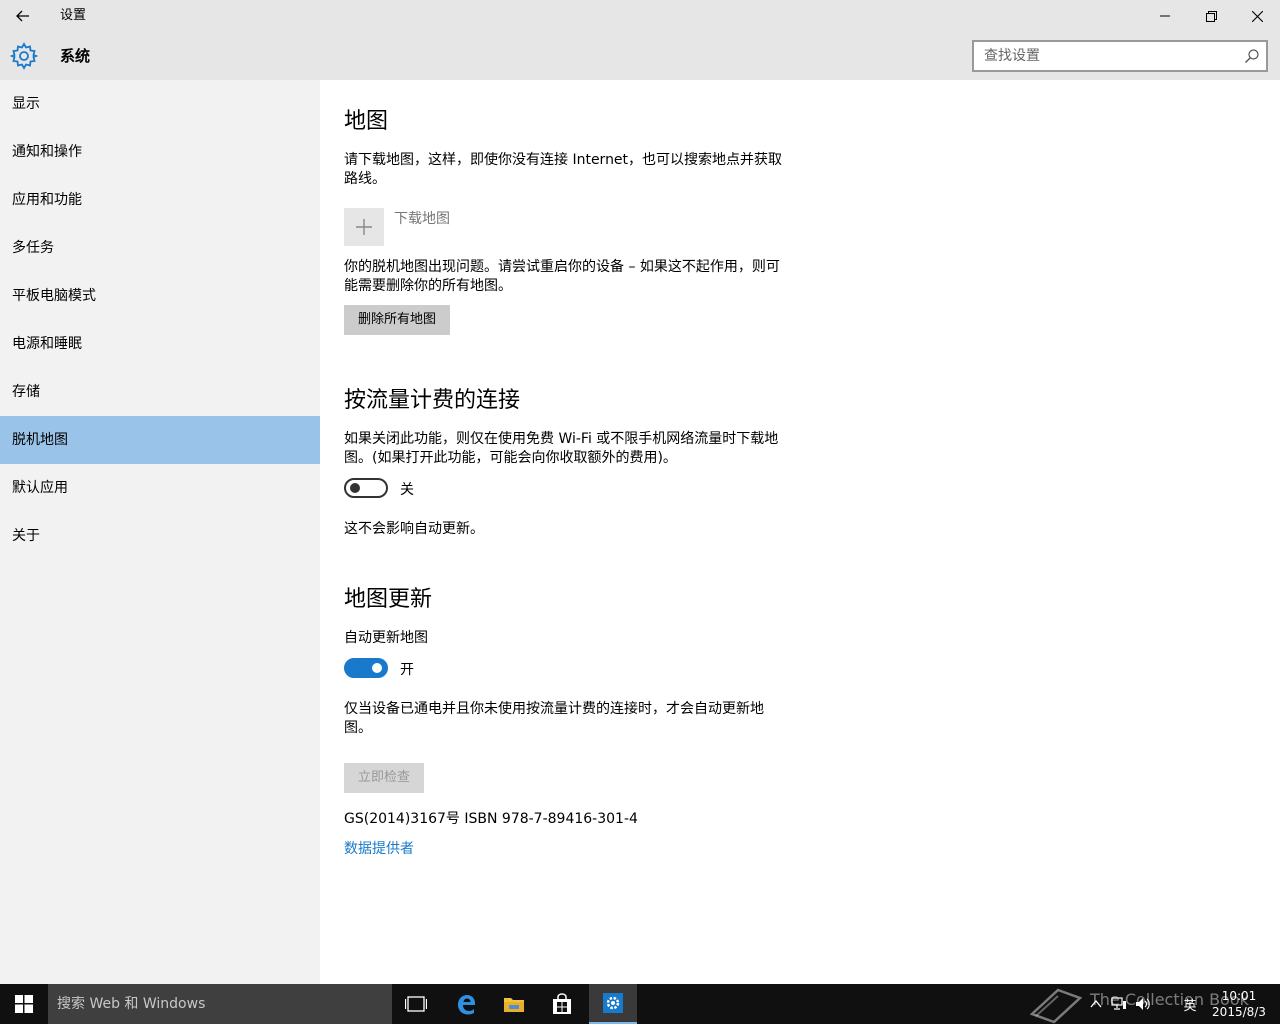  I want to click on search-box, so click(1120, 56).